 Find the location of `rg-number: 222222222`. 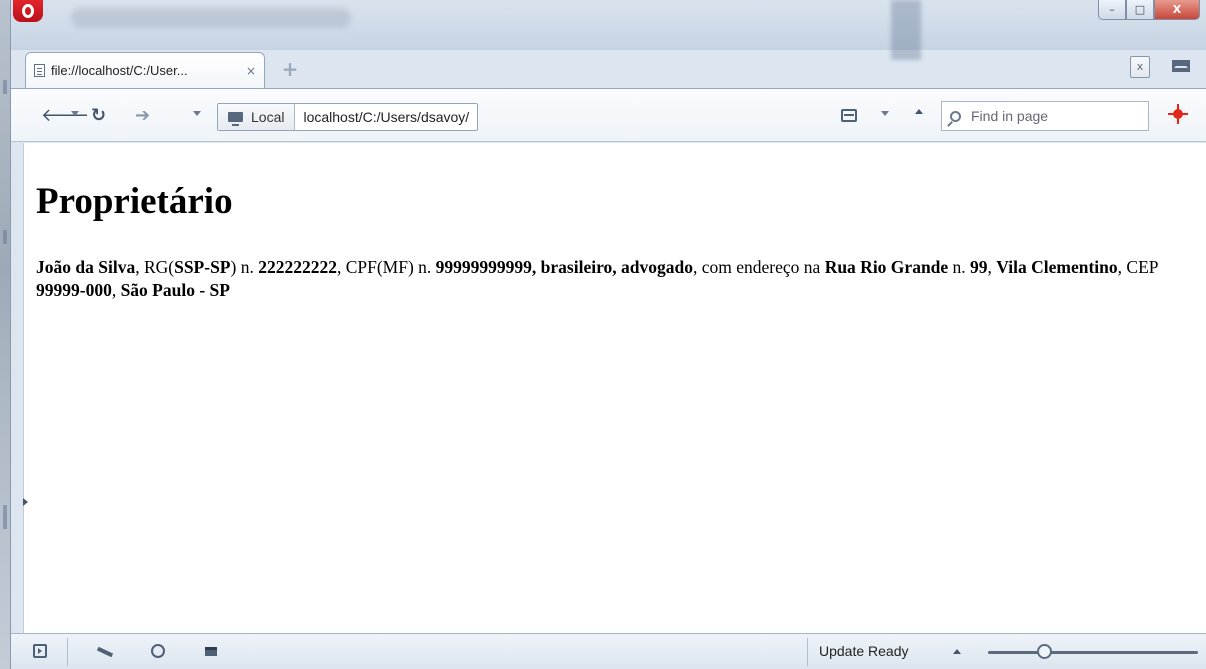

rg-number: 222222222 is located at coordinates (297, 267).